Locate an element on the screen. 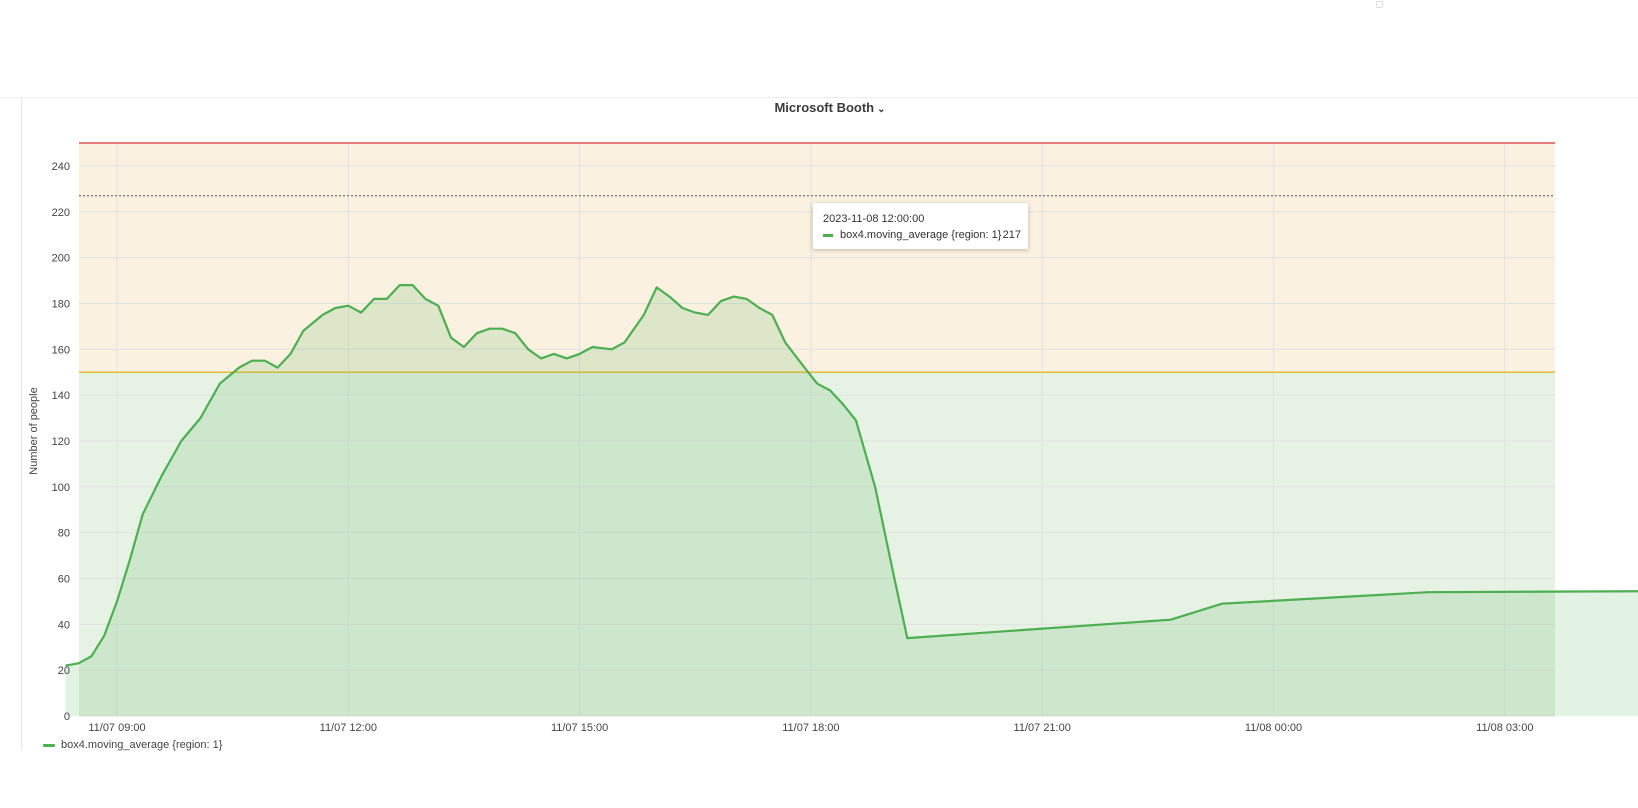 This screenshot has width=1638, height=808. tooltip-series-swatch is located at coordinates (828, 235).